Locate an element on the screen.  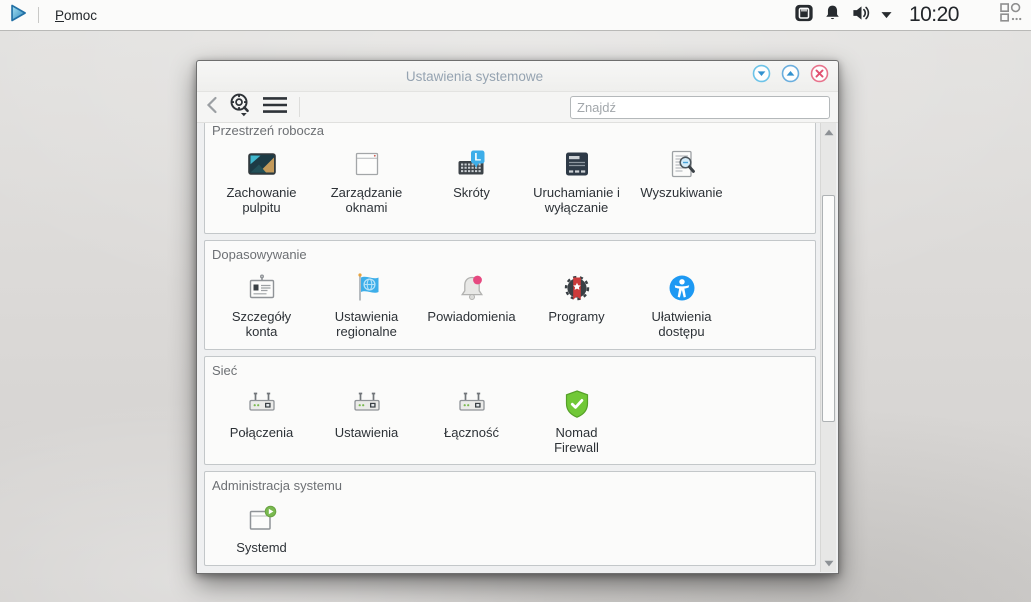
toolbar-separator is located at coordinates (299, 107).